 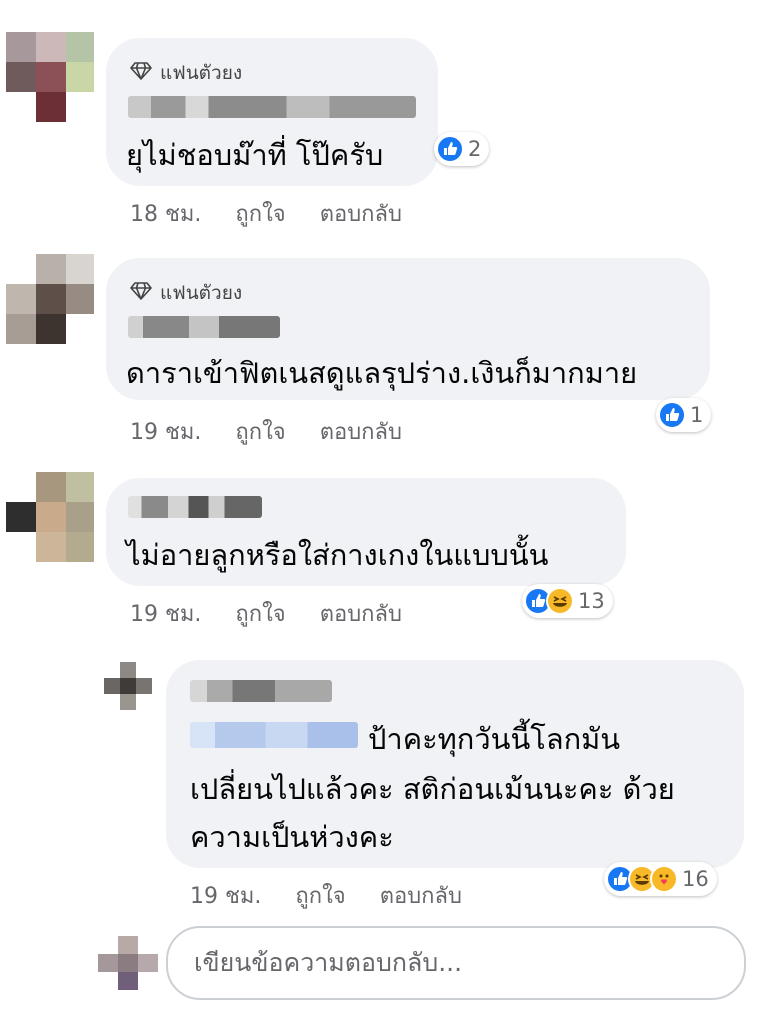 I want to click on reaction-count: 13, so click(x=591, y=601).